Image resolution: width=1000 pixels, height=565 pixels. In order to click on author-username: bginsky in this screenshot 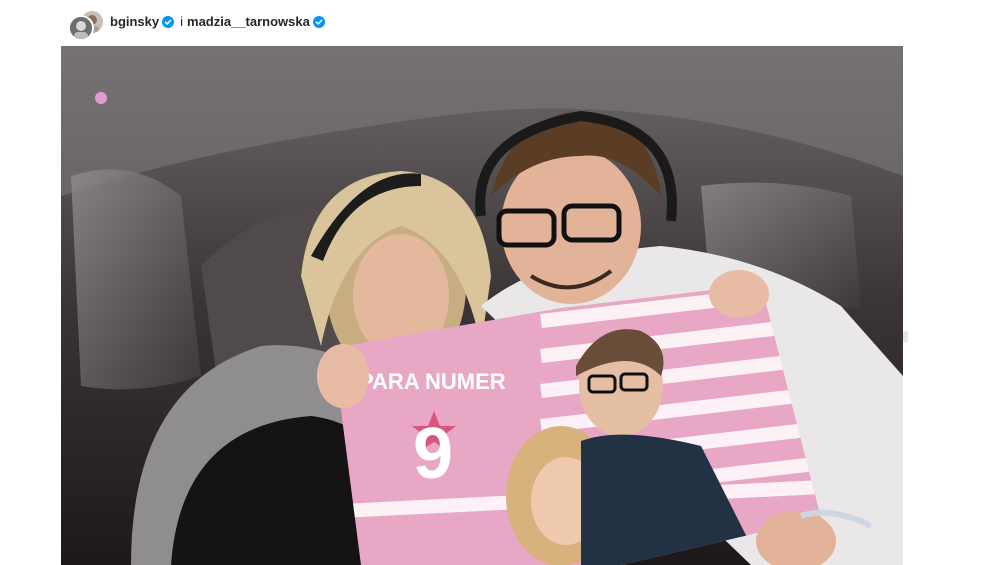, I will do `click(134, 21)`.